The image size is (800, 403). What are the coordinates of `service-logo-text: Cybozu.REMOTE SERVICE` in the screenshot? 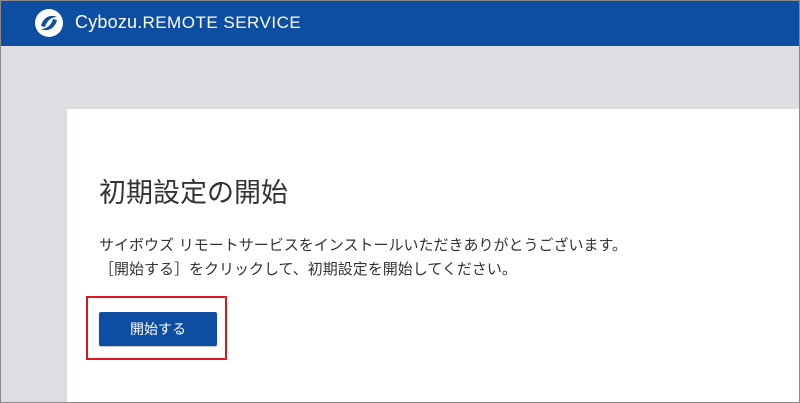 It's located at (188, 22).